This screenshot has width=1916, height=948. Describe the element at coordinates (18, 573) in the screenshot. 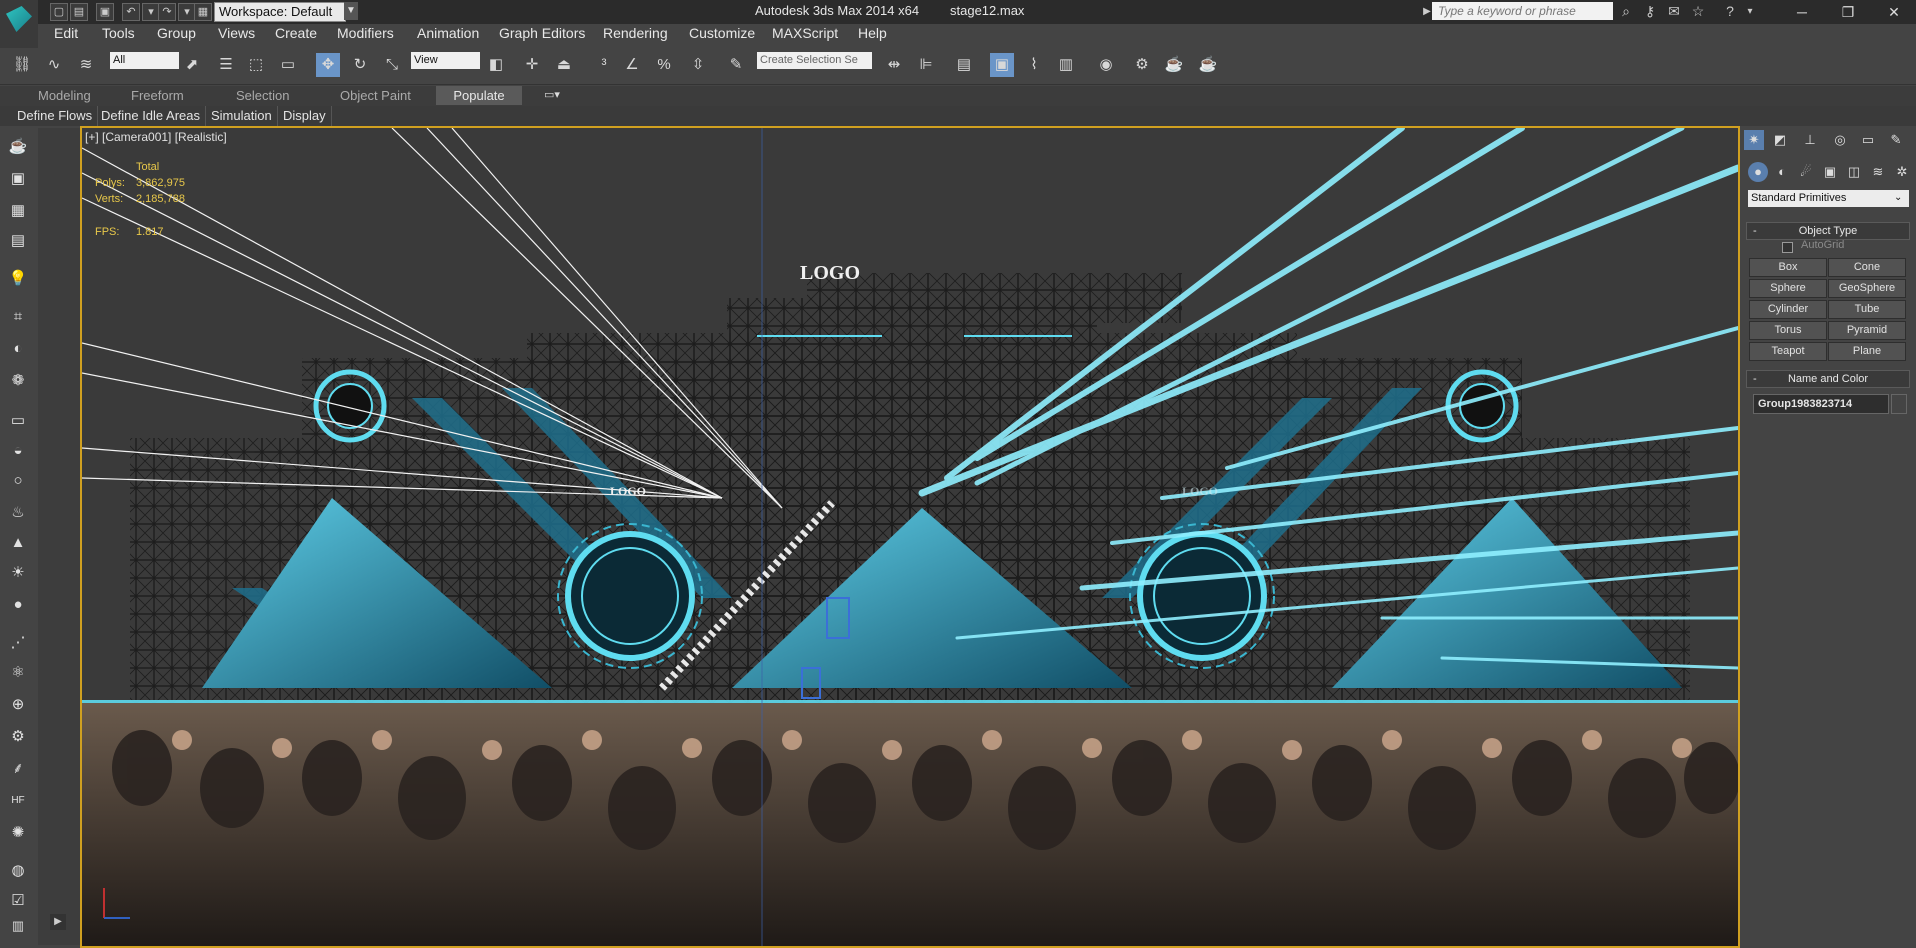

I see `sun-light-icon: ☀` at that location.